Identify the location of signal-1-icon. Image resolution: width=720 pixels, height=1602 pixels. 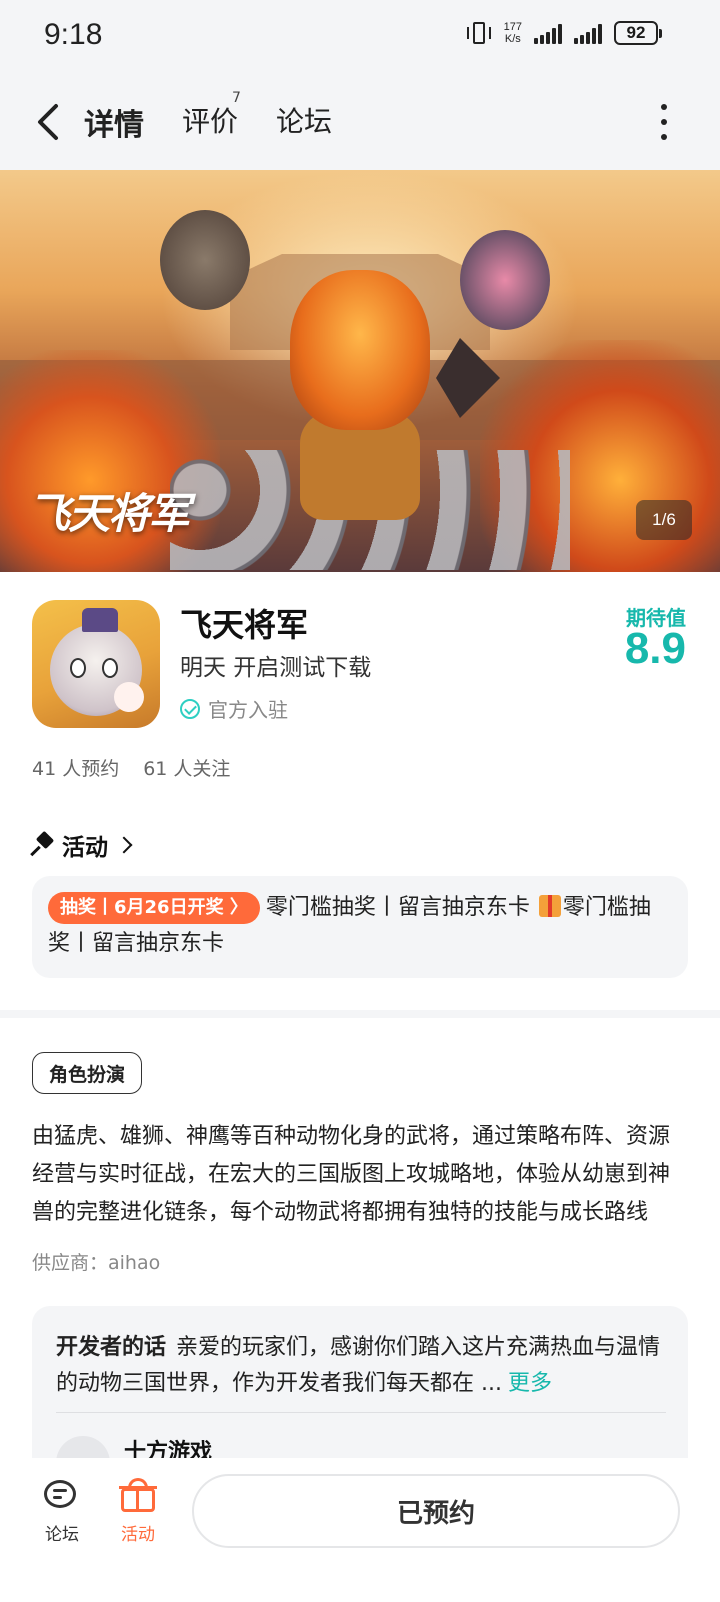
(548, 33).